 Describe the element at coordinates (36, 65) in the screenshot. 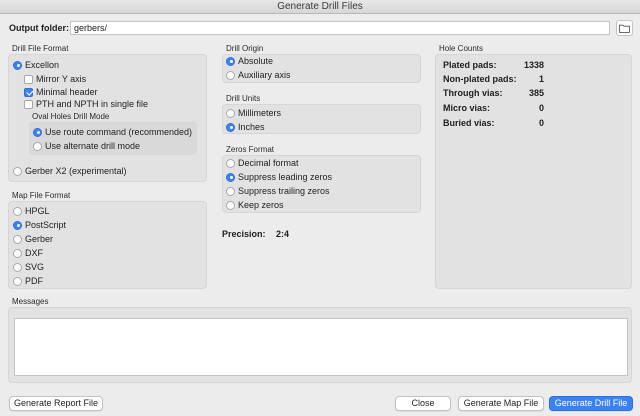

I see `excellon-radio: Excellon` at that location.